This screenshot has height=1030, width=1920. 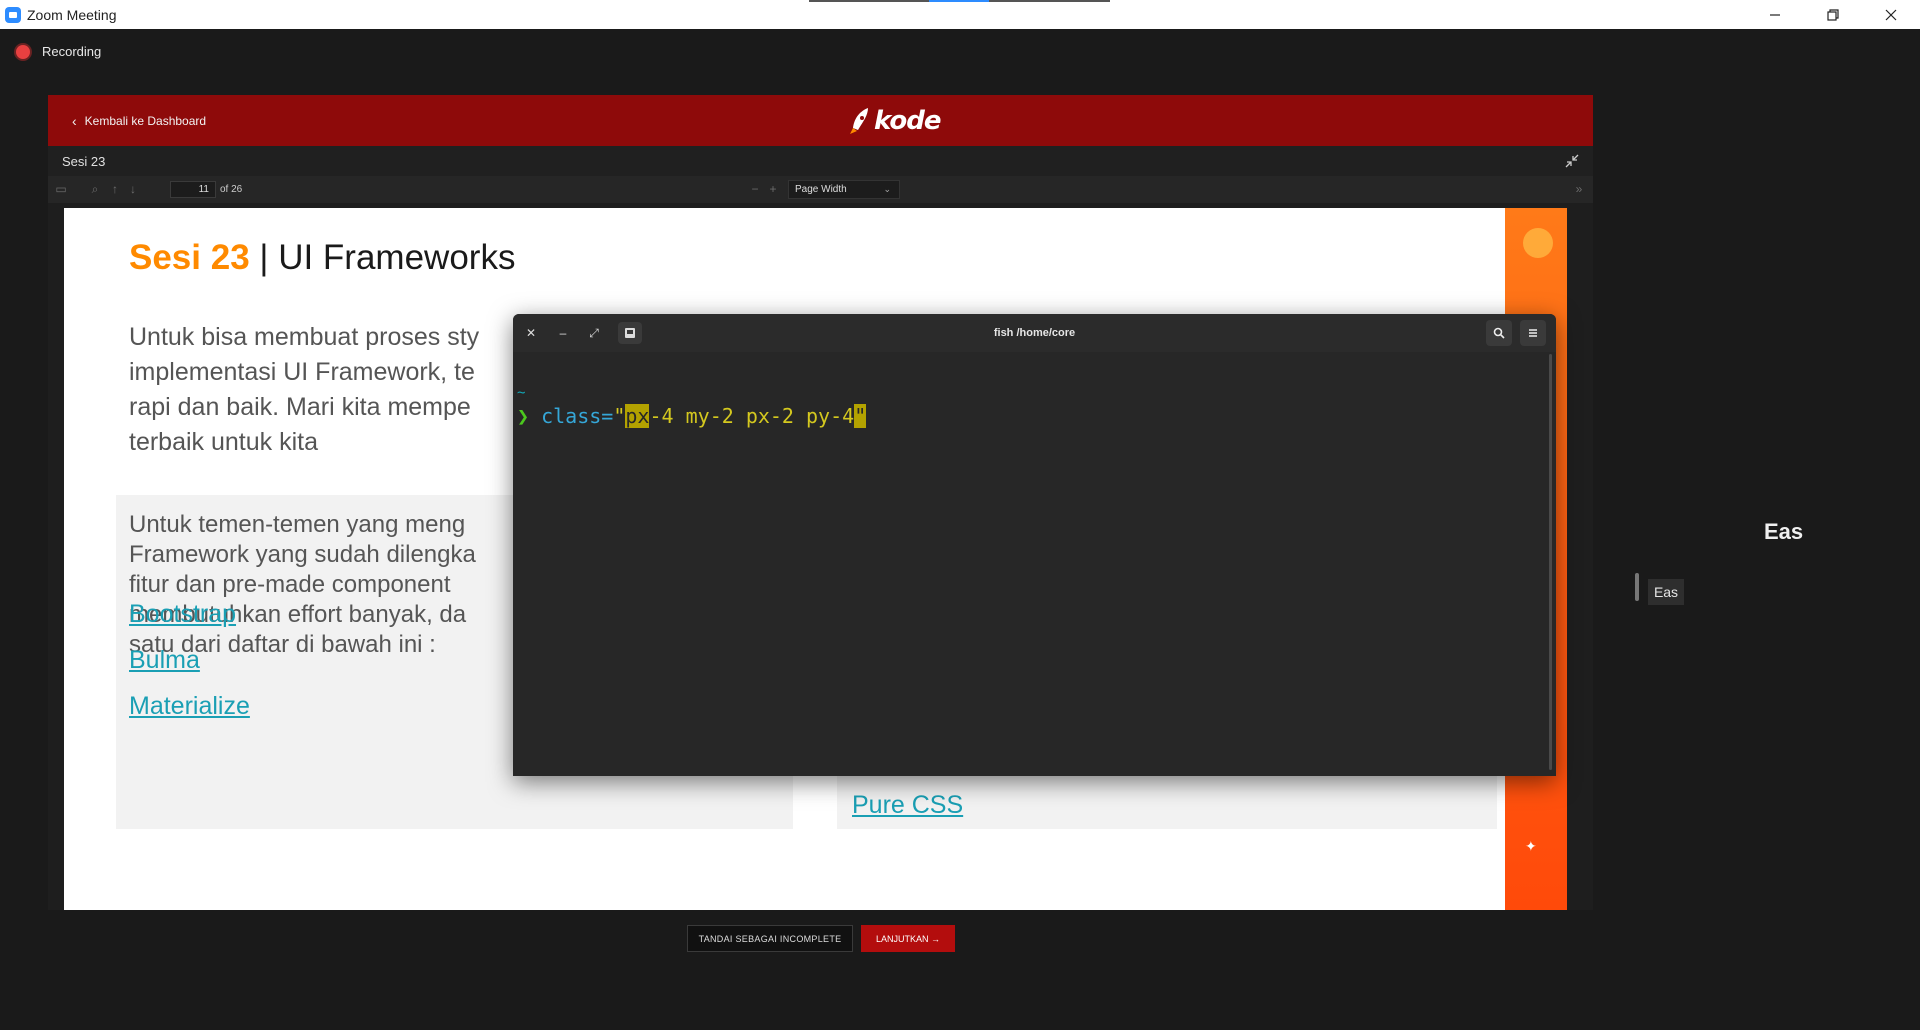 I want to click on session-bar: Sesi 23, so click(x=820, y=161).